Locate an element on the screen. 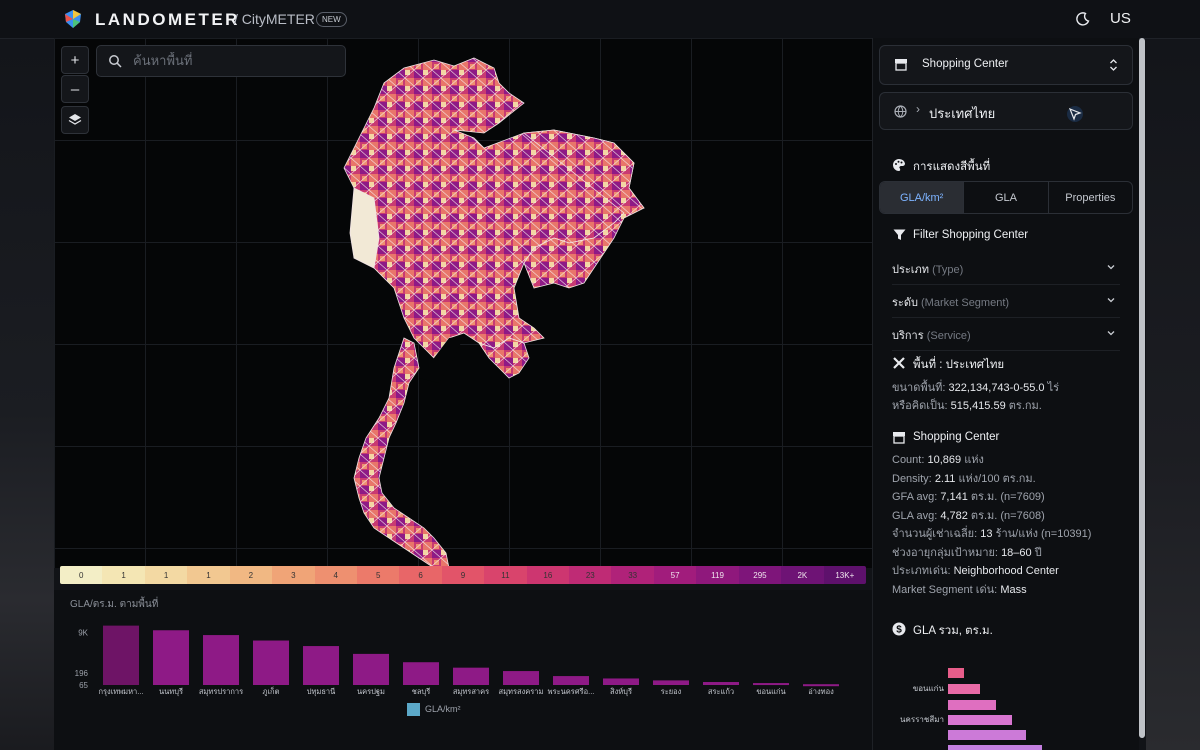 The image size is (1200, 750). legend-bin: 1 is located at coordinates (208, 575).